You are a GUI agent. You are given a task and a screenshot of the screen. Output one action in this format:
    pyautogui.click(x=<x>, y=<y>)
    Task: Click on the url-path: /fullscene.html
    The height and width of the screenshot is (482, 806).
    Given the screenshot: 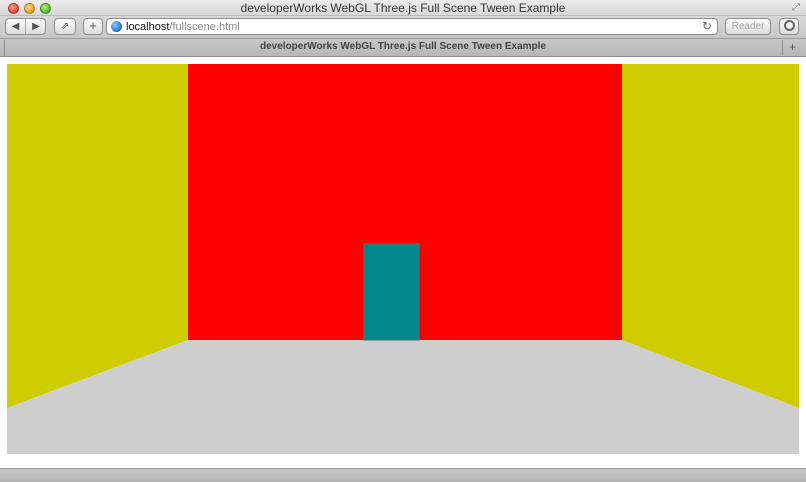 What is the action you would take?
    pyautogui.click(x=204, y=27)
    